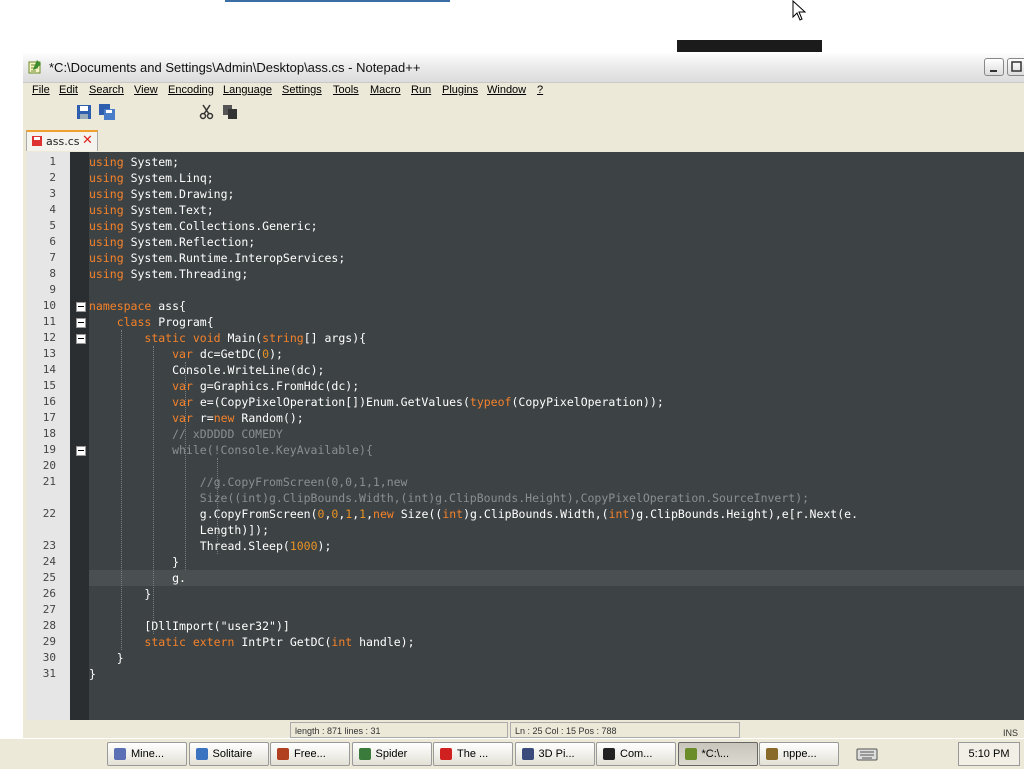 This screenshot has height=769, width=1024. I want to click on taskbar-item: Spider, so click(391, 754).